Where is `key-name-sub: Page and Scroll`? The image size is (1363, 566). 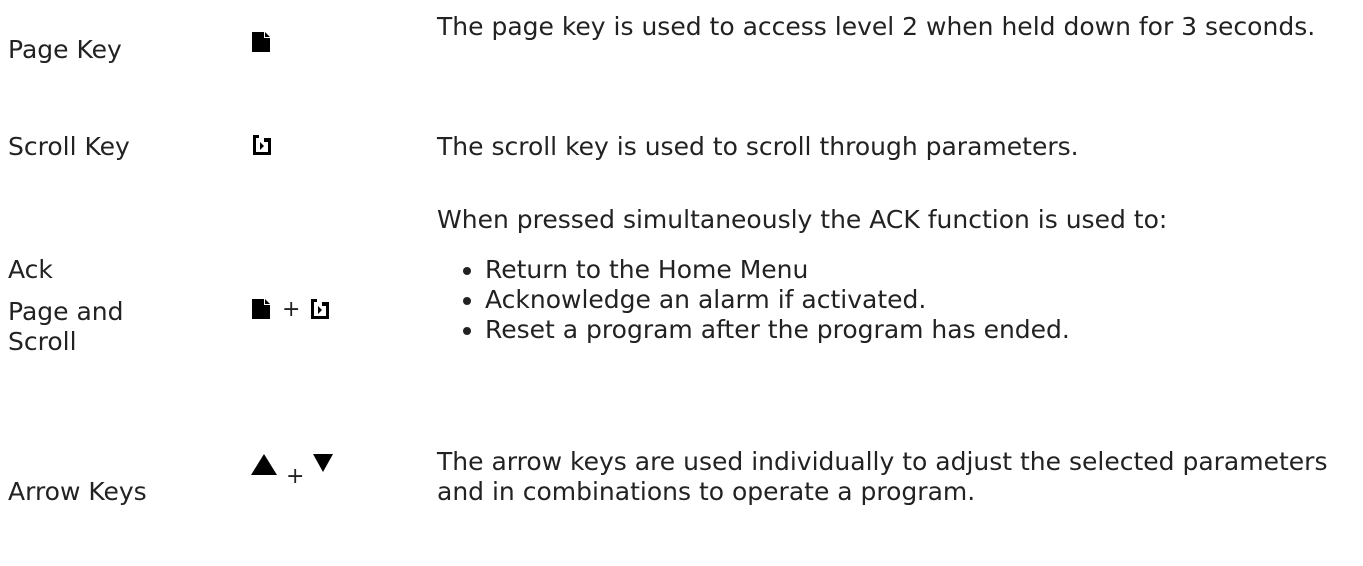 key-name-sub: Page and Scroll is located at coordinates (66, 326).